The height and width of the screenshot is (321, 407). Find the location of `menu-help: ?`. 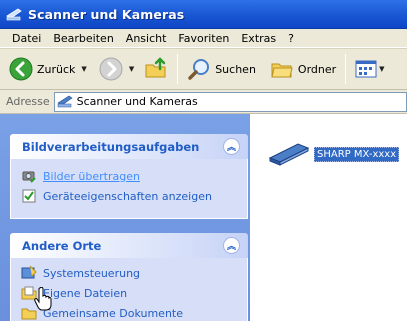

menu-help: ? is located at coordinates (291, 38).